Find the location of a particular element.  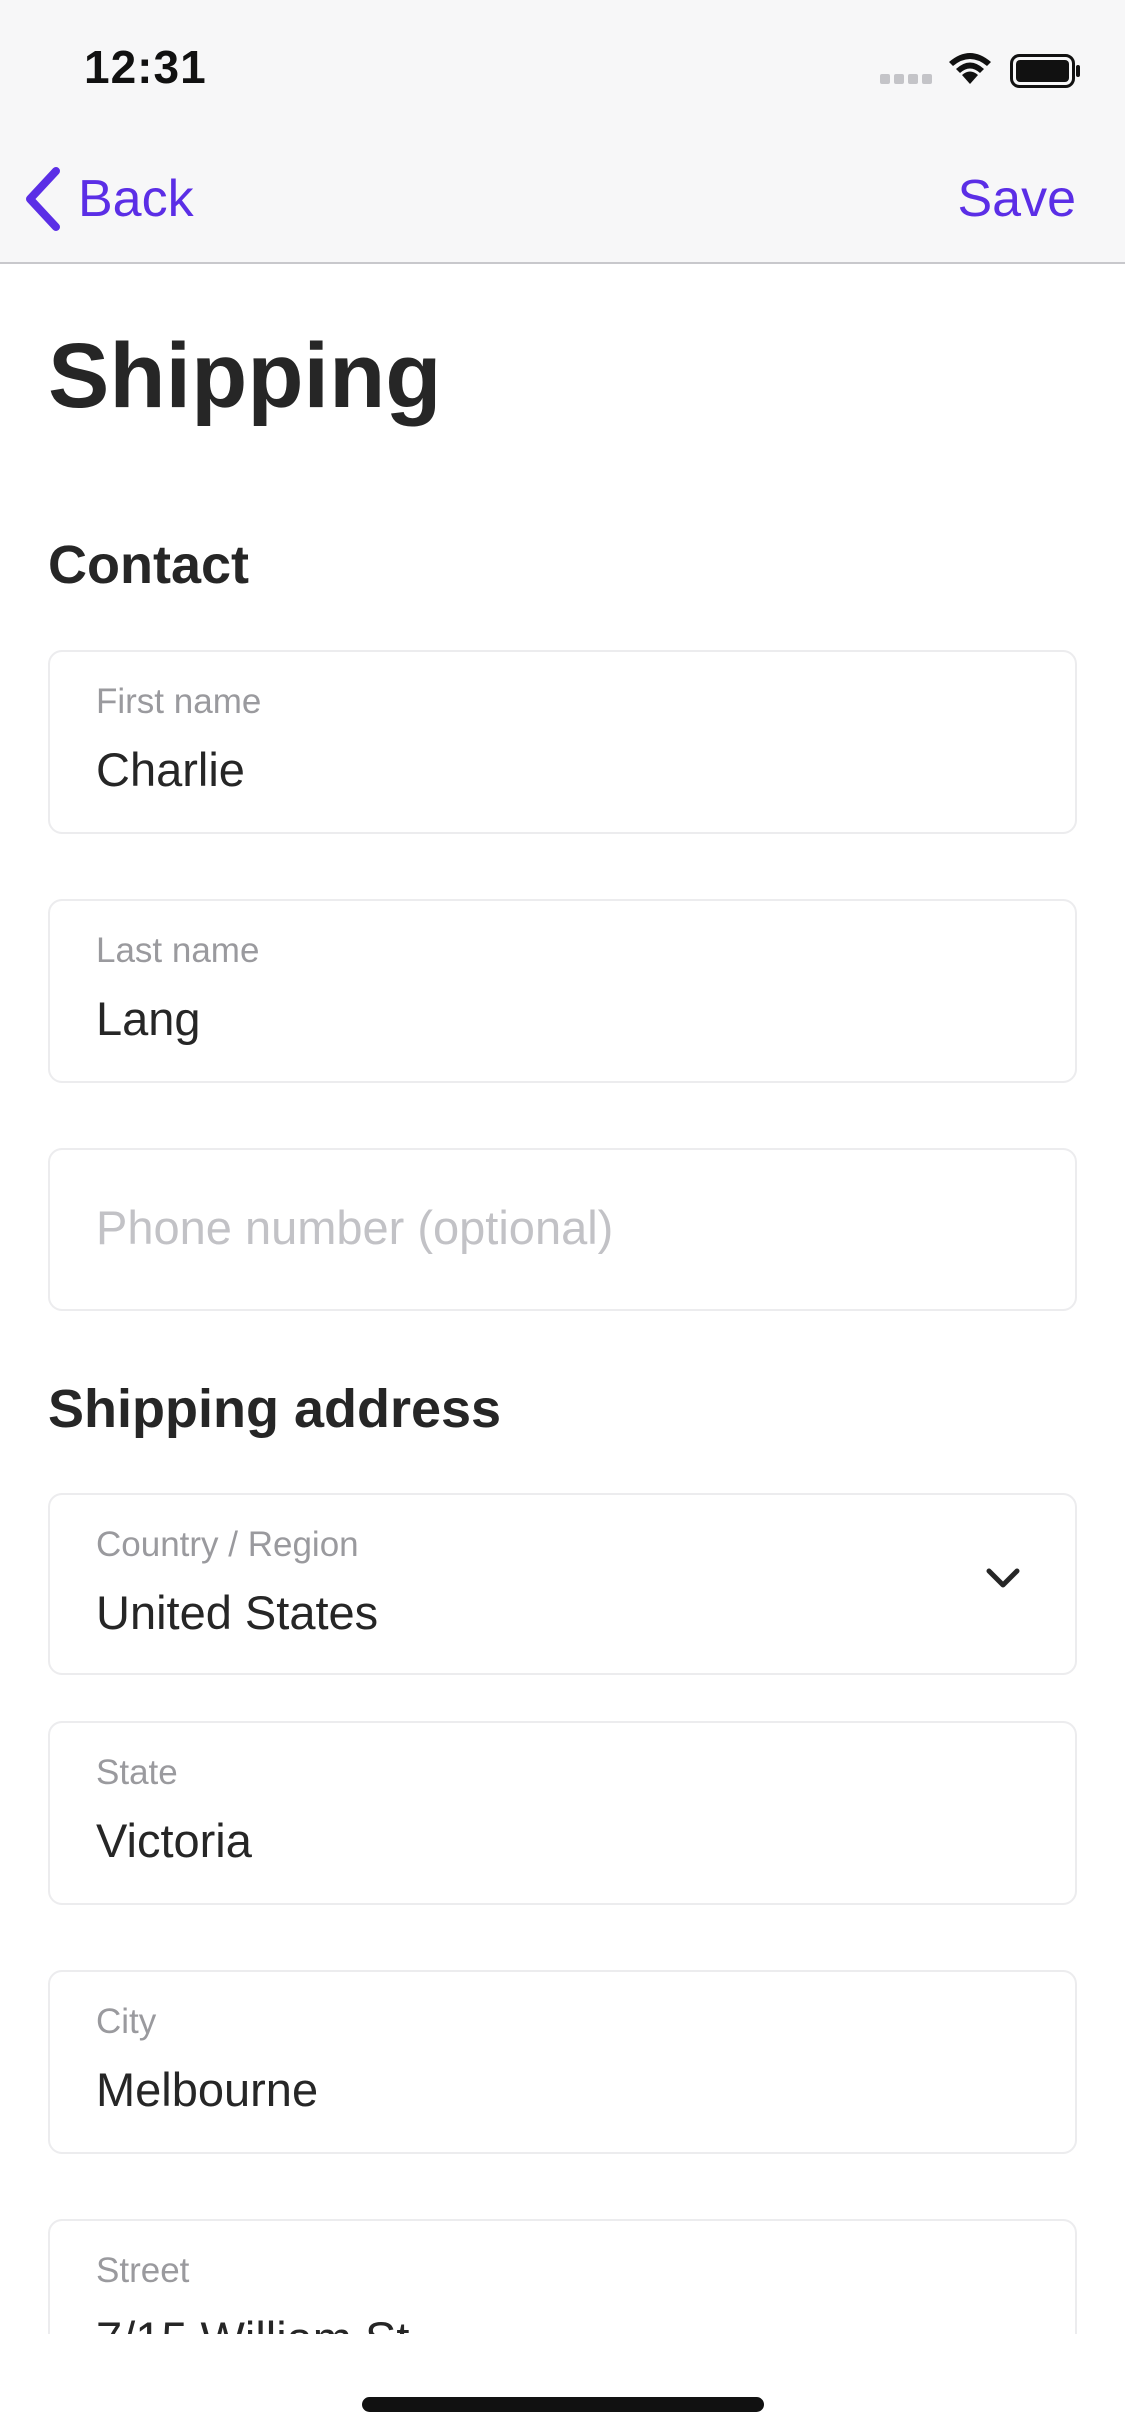

state-value: Victoria is located at coordinates (174, 1840).